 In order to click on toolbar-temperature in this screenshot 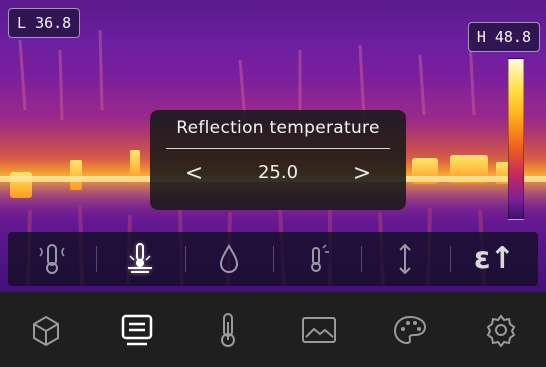, I will do `click(228, 330)`.